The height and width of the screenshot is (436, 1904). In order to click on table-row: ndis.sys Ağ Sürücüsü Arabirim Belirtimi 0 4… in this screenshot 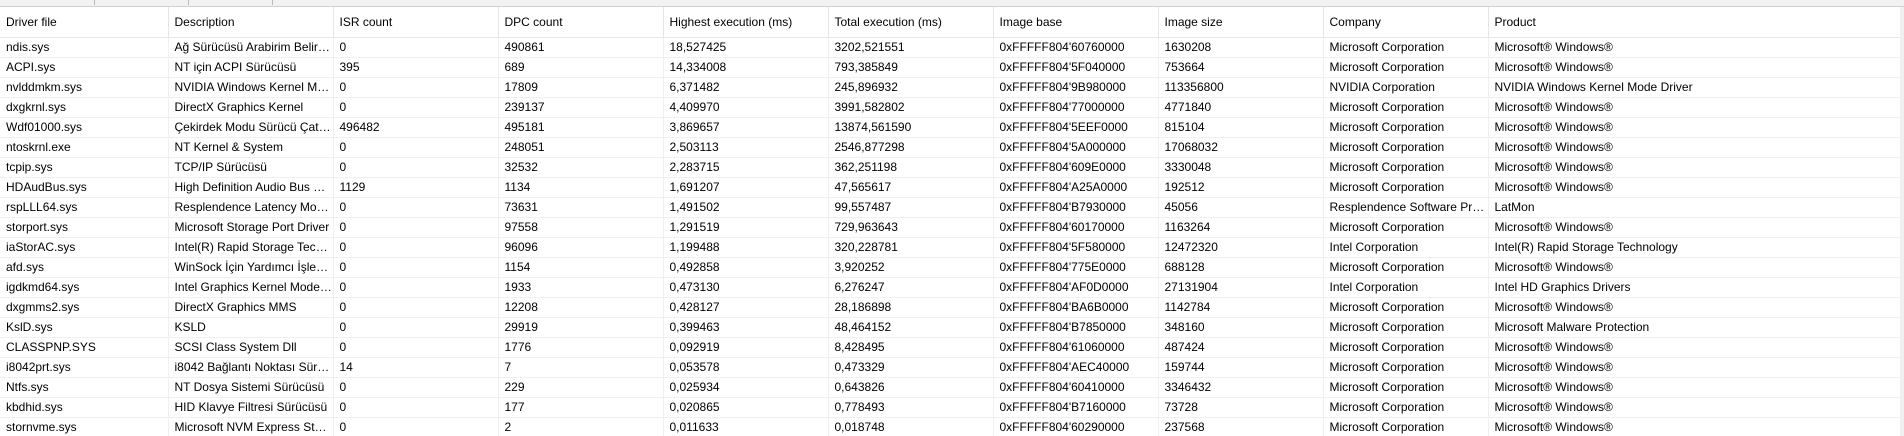, I will do `click(952, 47)`.